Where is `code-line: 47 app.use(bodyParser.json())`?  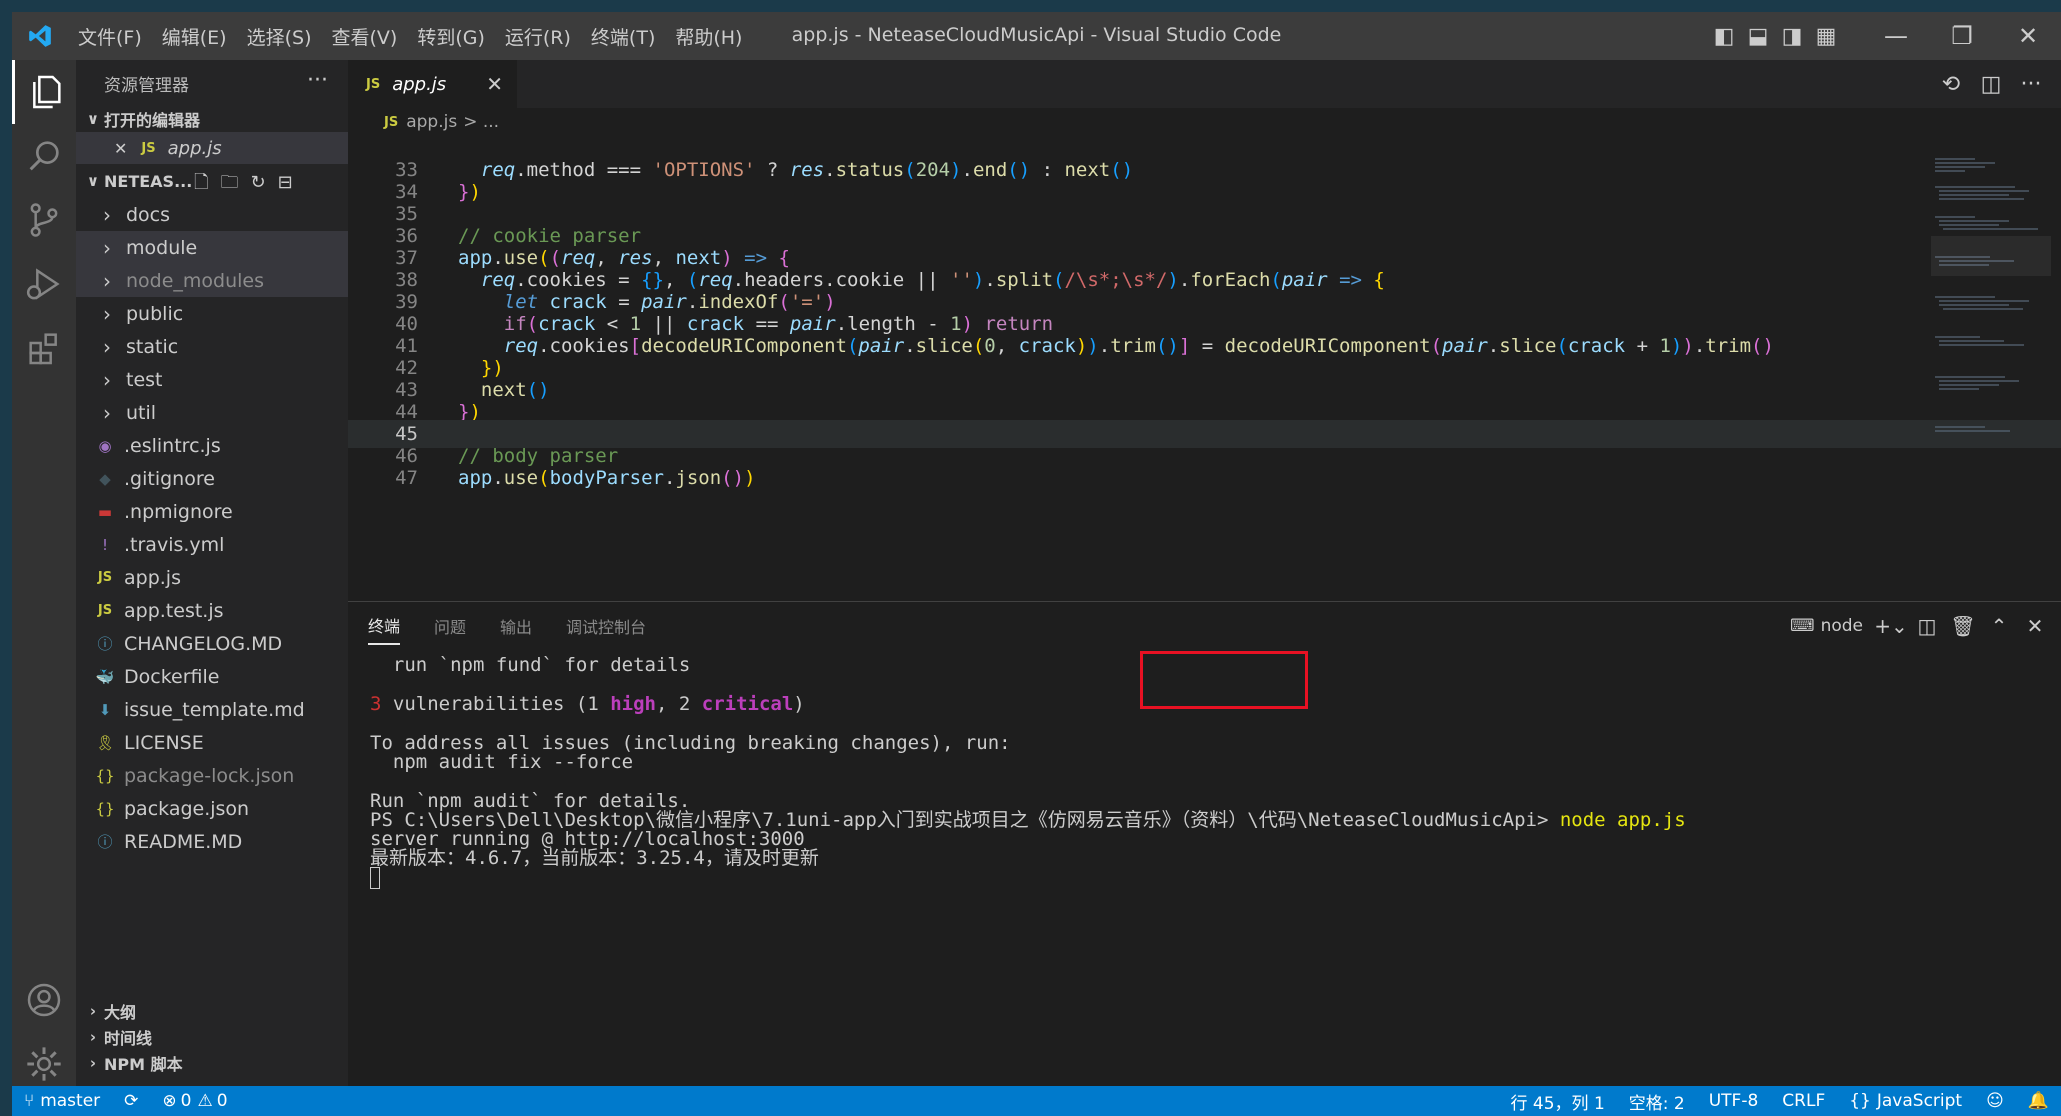 code-line: 47 app.use(bodyParser.json()) is located at coordinates (575, 478).